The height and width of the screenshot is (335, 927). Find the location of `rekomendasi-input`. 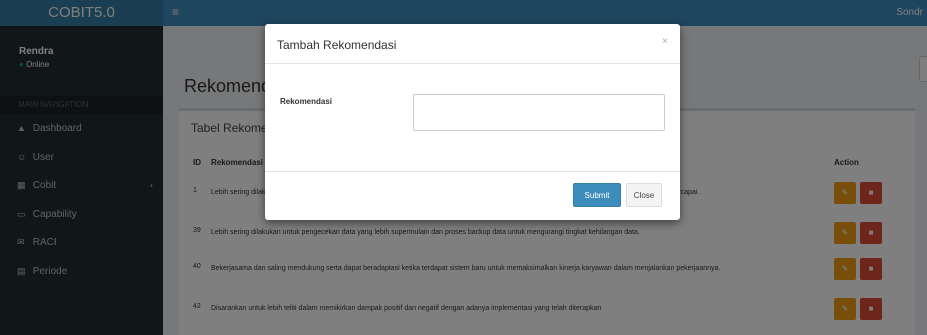

rekomendasi-input is located at coordinates (539, 112).